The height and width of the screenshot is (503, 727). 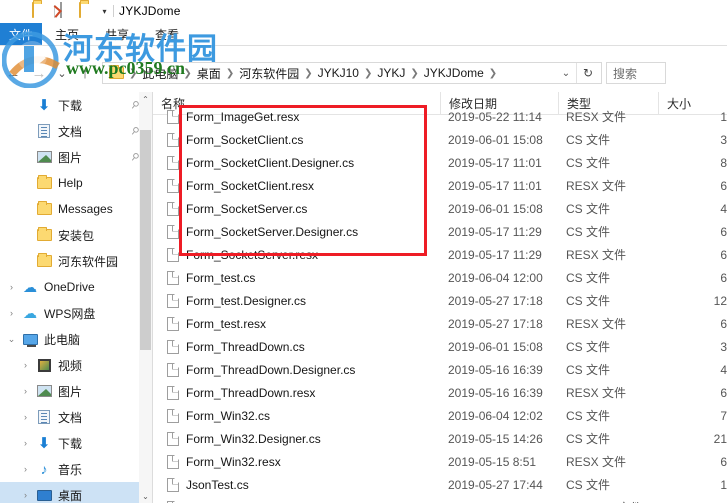 I want to click on table-row: Form_test.resx 2019-05-27 17:18 RESX 文件 6, so click(x=440, y=323).